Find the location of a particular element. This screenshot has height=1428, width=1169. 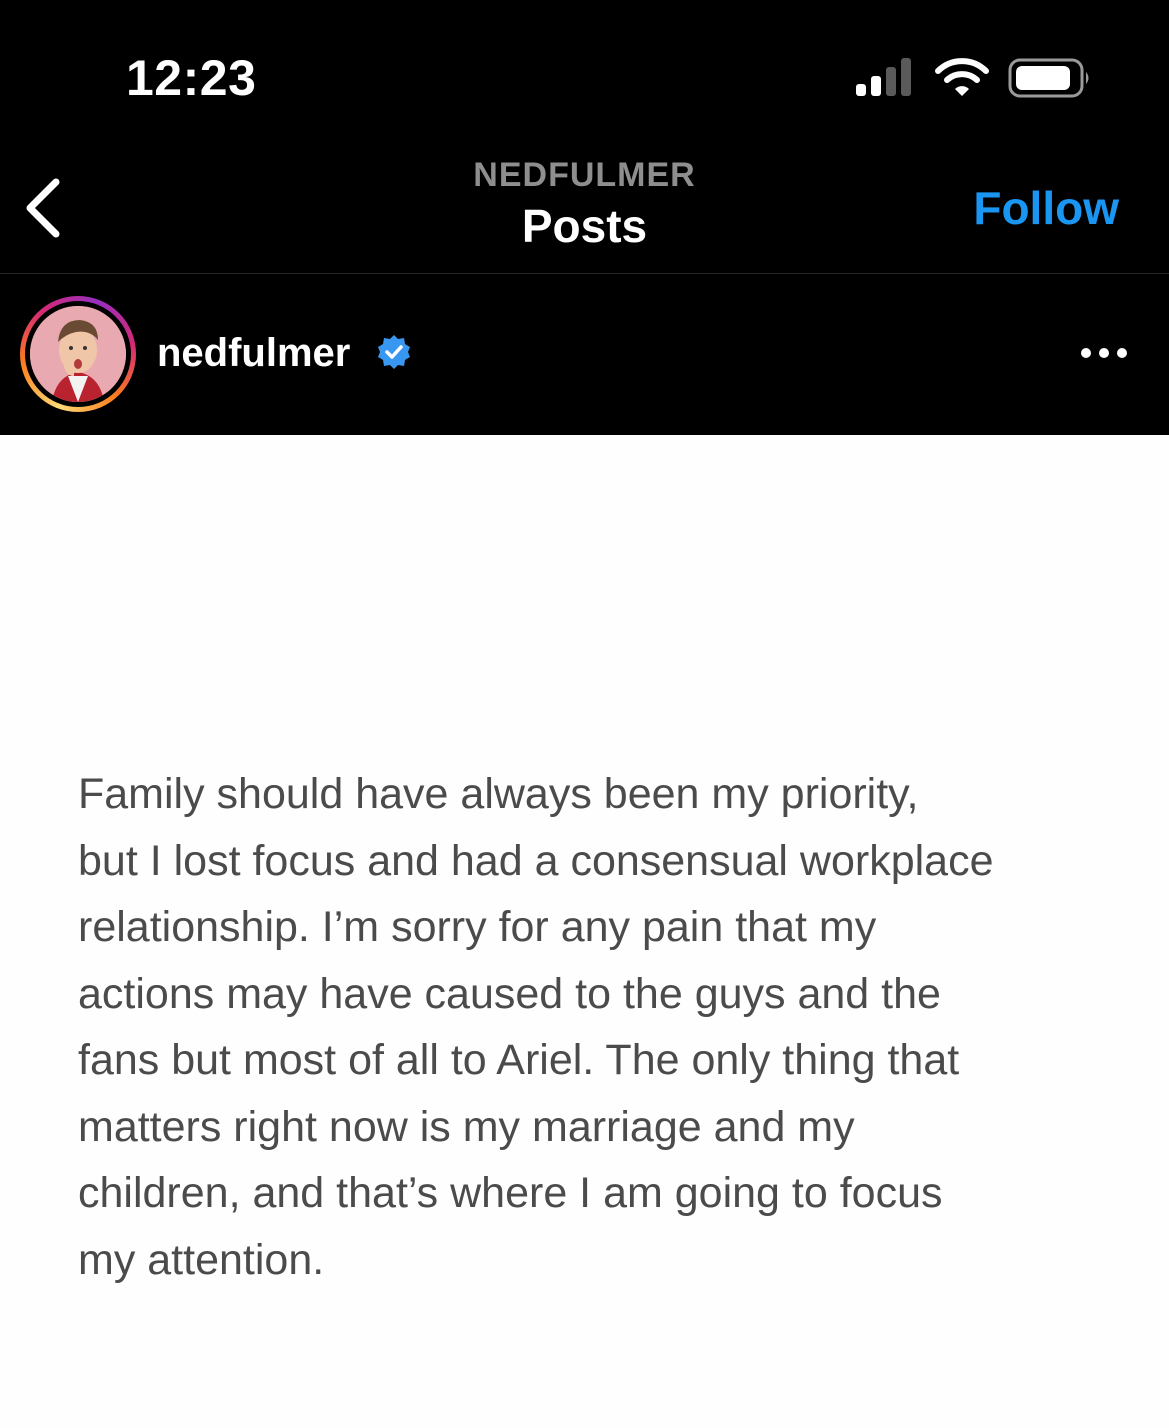

story-ring is located at coordinates (78, 354).